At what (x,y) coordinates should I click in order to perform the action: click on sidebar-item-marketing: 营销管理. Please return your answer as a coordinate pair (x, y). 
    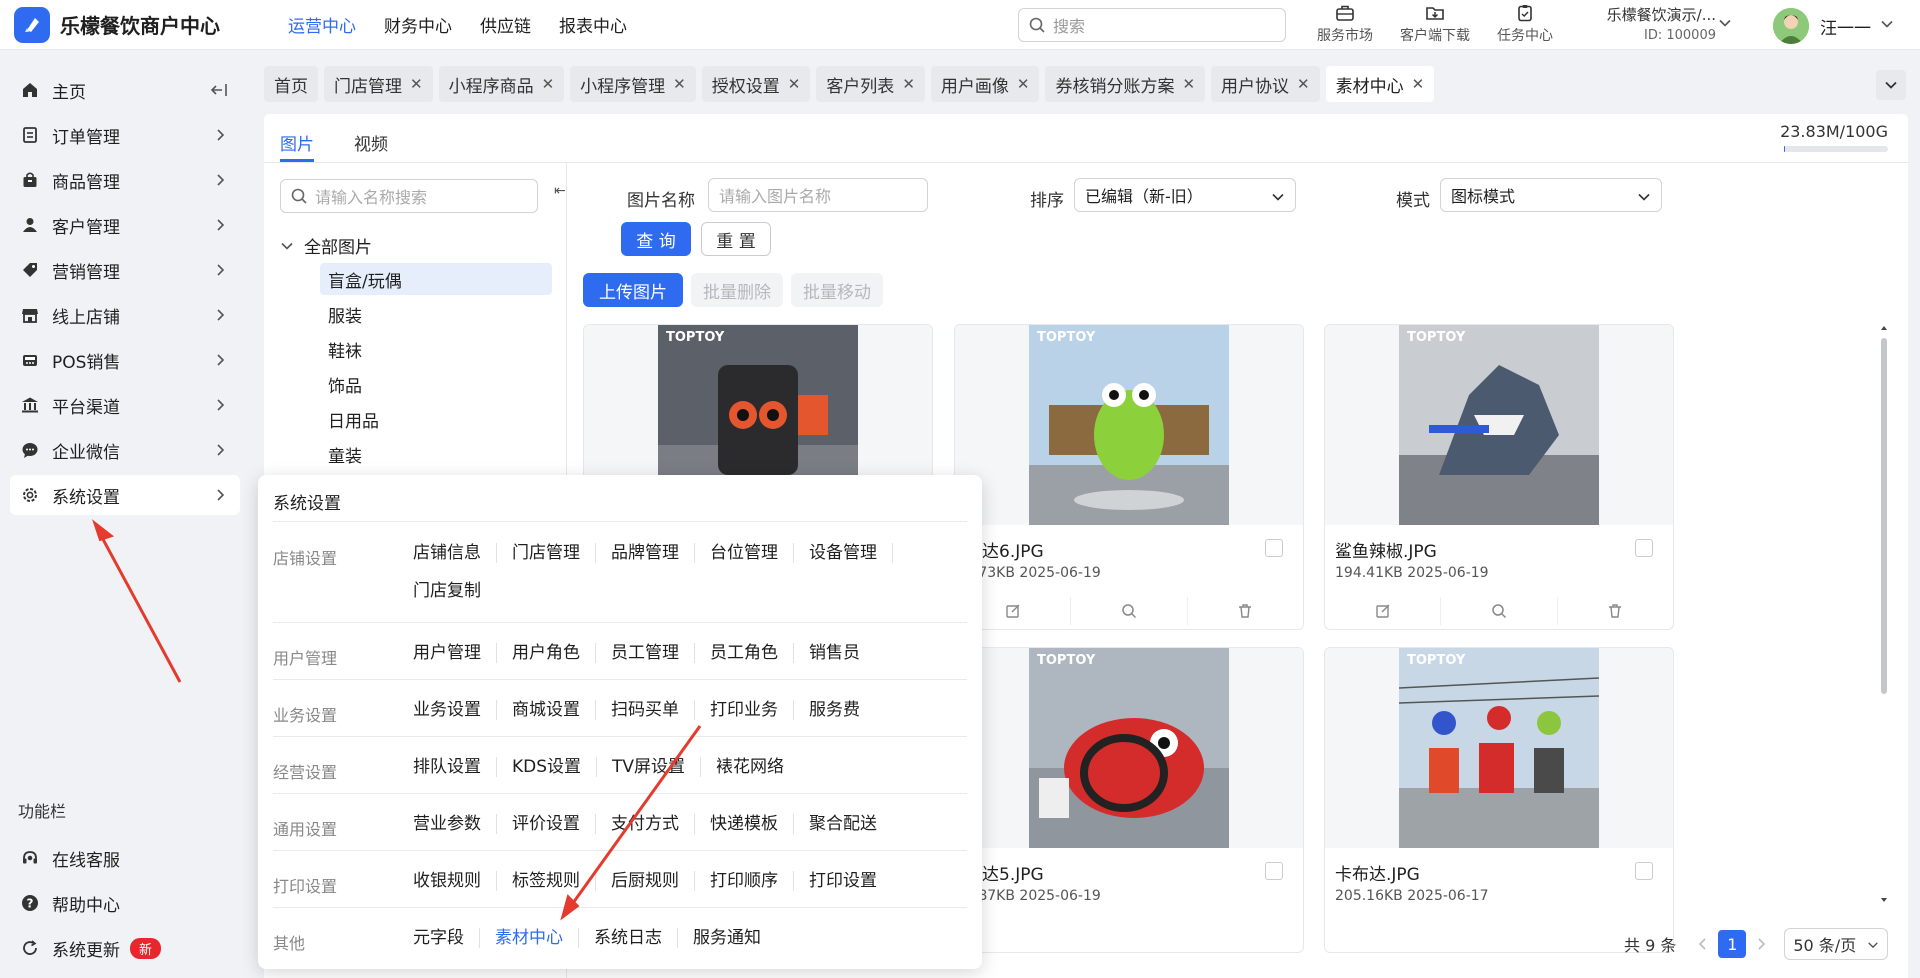
    Looking at the image, I should click on (125, 270).